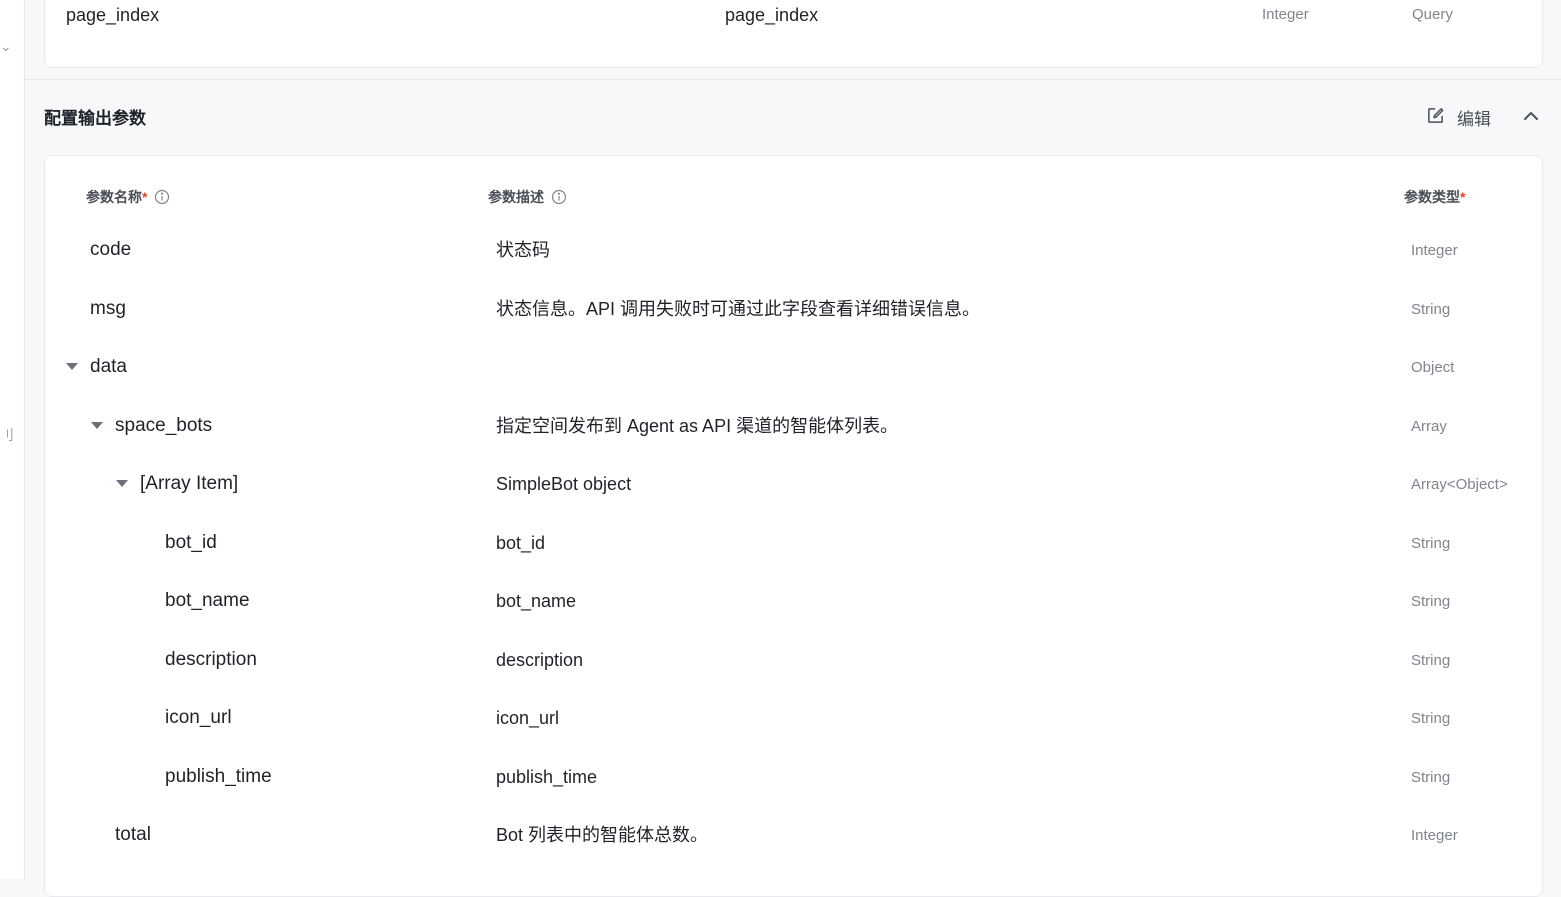 The height and width of the screenshot is (897, 1561). I want to click on column-header-name: 参数名称*, so click(128, 197).